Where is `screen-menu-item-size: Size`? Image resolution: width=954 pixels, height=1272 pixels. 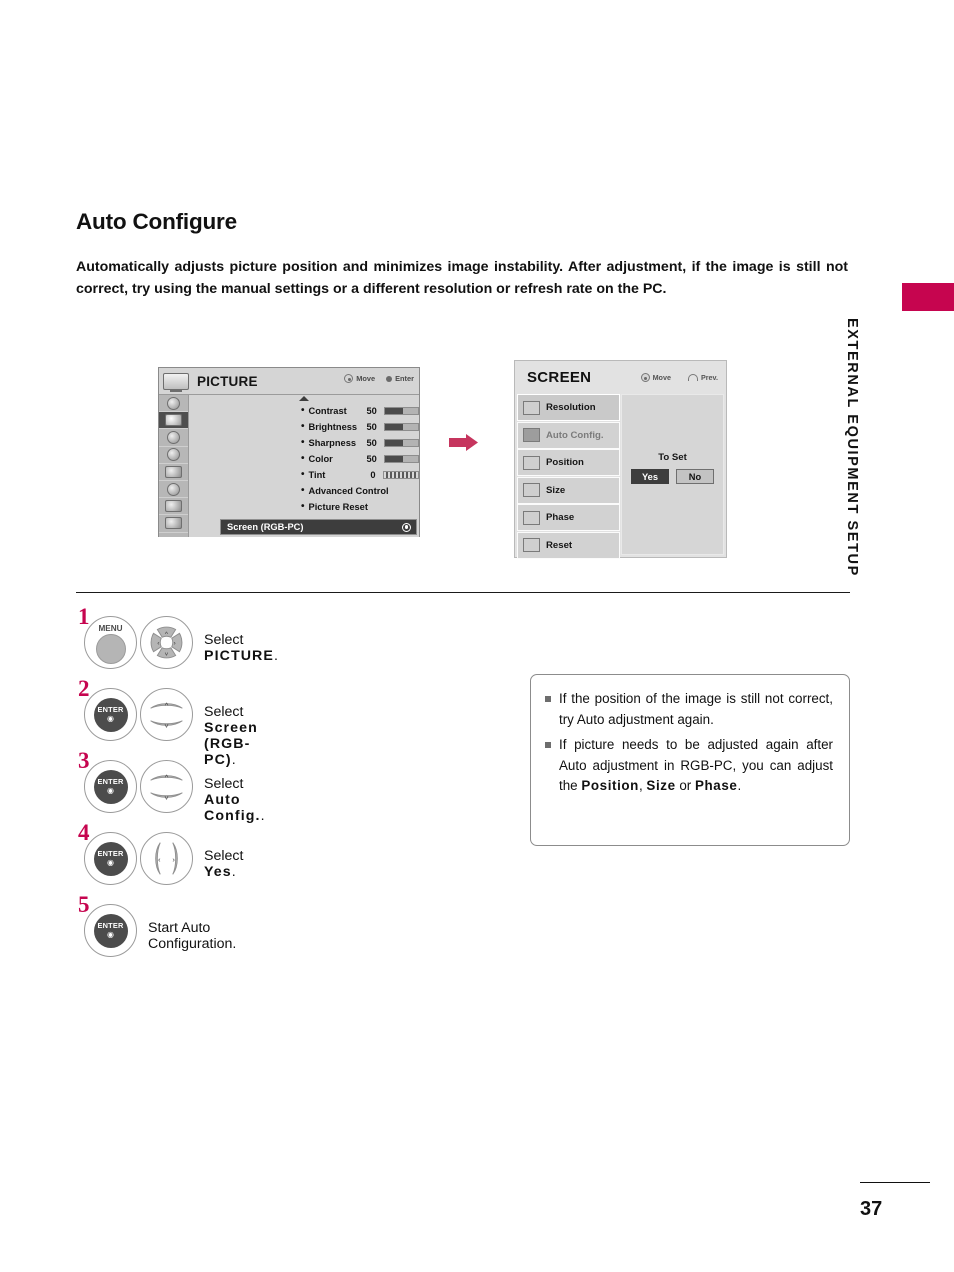
screen-menu-item-size: Size is located at coordinates (568, 490).